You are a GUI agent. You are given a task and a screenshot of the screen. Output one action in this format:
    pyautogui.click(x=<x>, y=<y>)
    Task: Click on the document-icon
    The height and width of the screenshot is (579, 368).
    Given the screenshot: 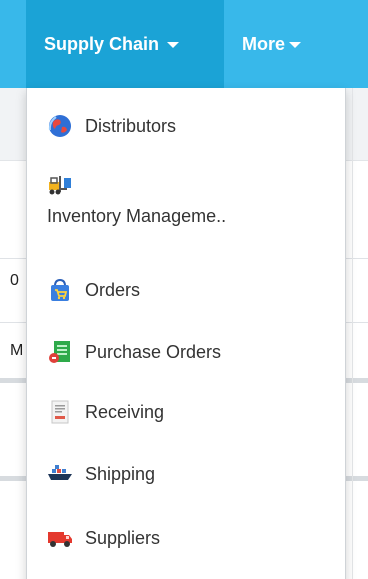 What is the action you would take?
    pyautogui.click(x=60, y=352)
    